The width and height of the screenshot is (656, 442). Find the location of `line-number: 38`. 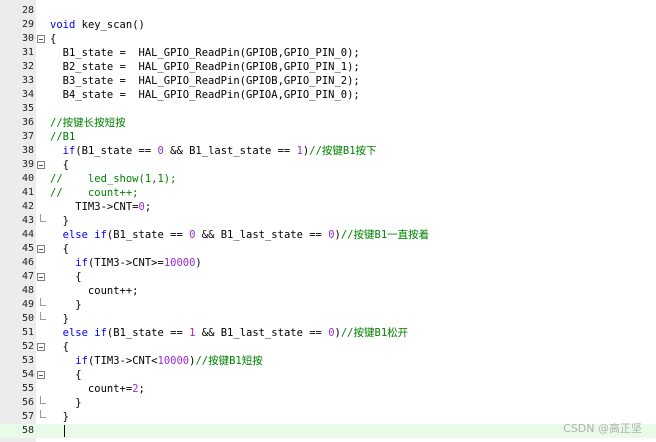

line-number: 38 is located at coordinates (27, 150).